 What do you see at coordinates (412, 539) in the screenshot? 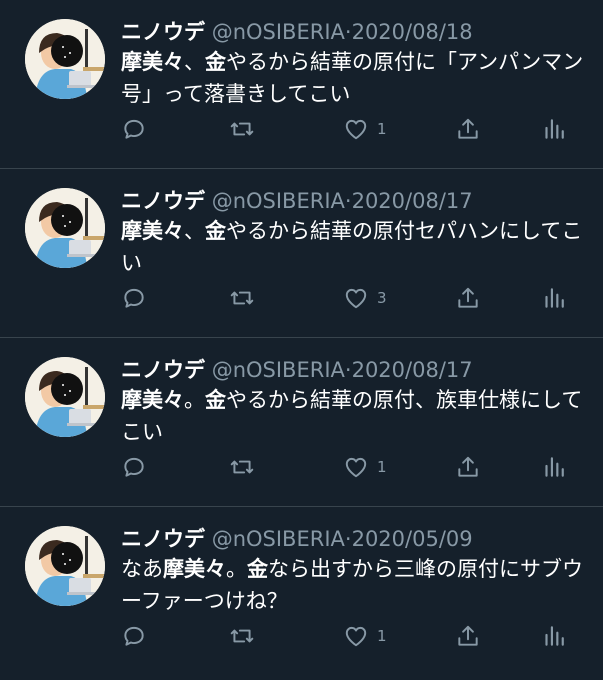
I see `timestamp: 2020/05/09` at bounding box center [412, 539].